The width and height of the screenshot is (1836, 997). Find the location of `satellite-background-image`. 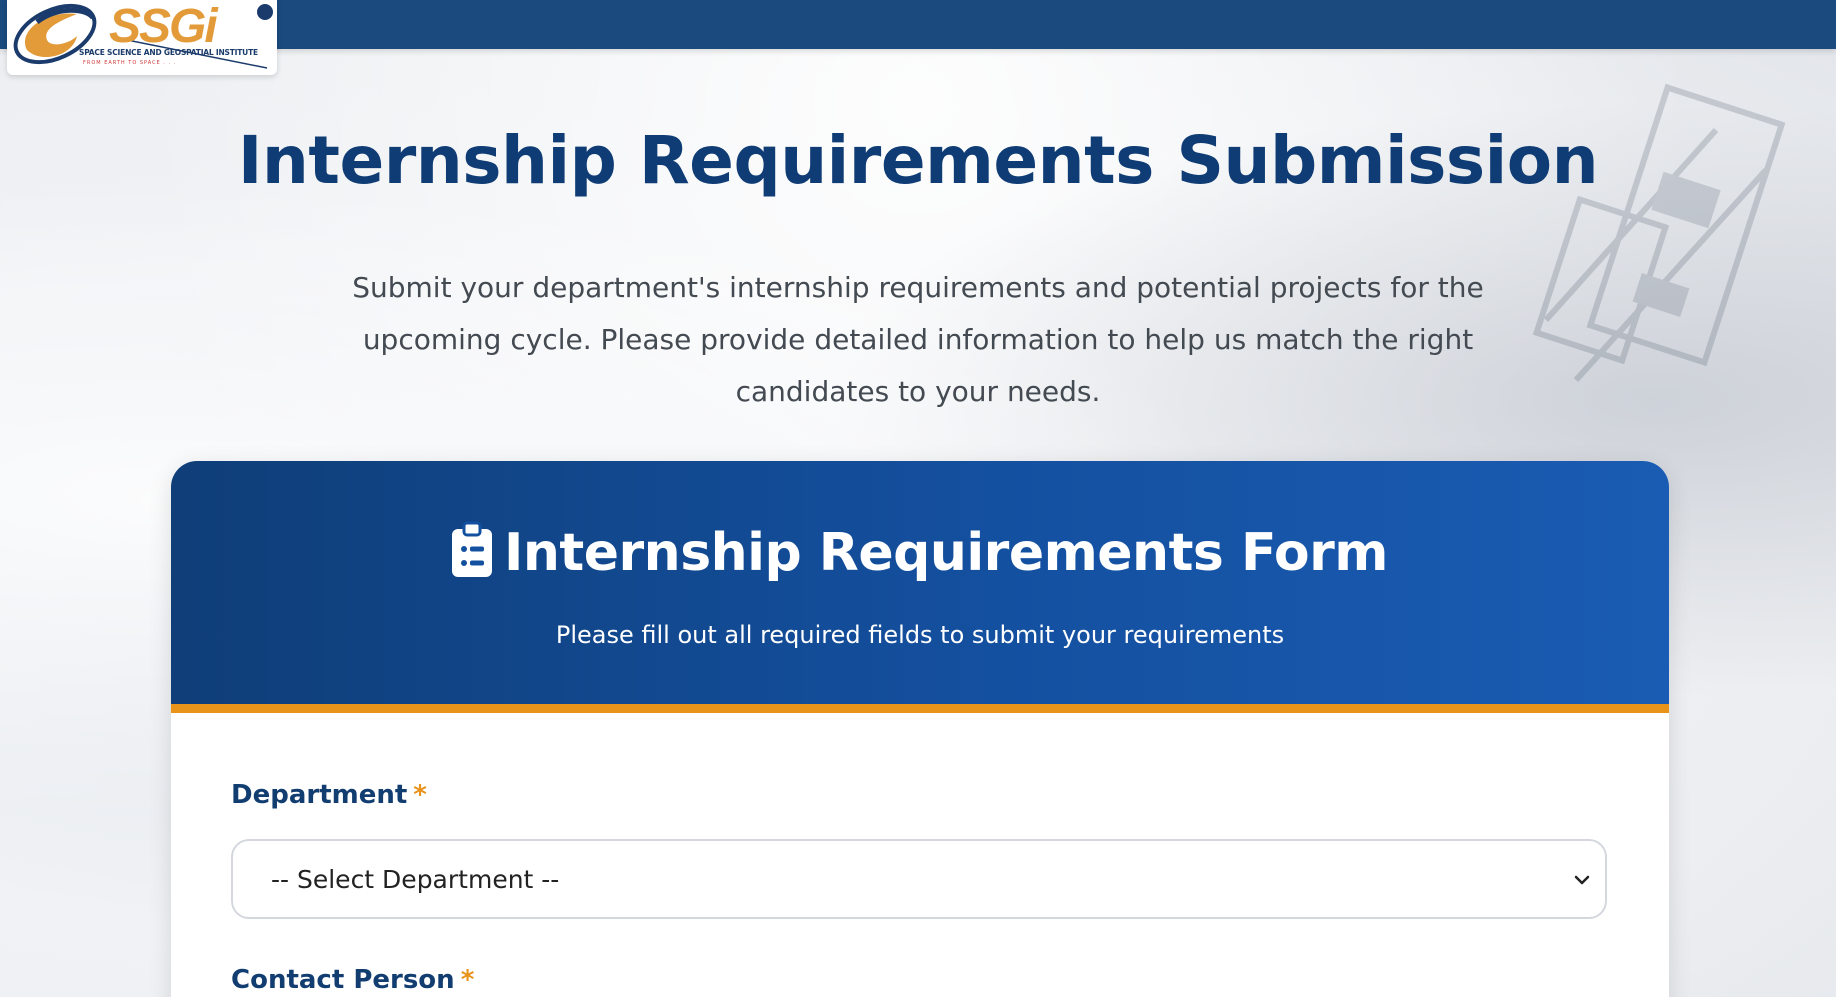

satellite-background-image is located at coordinates (1659, 233).